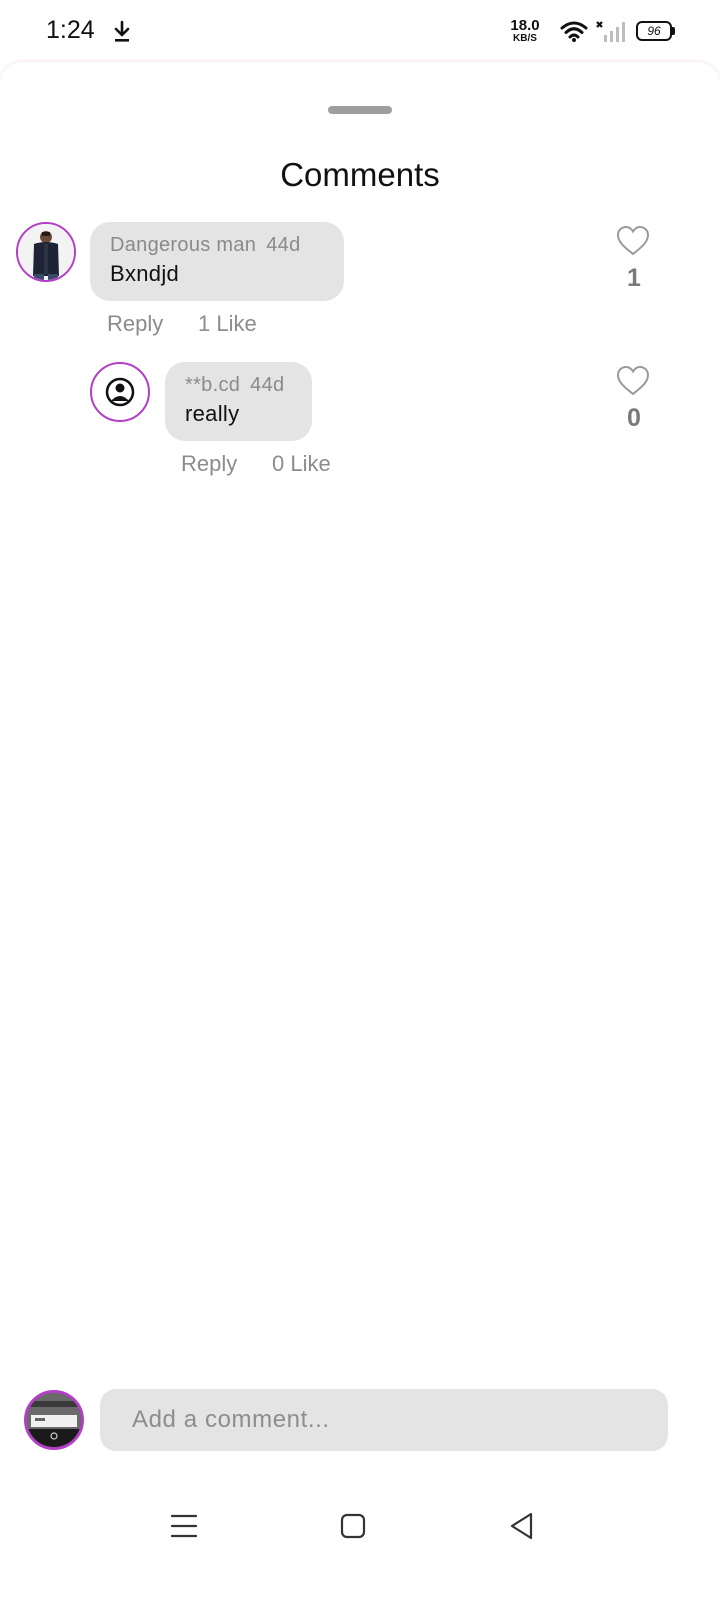  I want to click on status-time: 1:24, so click(70, 30).